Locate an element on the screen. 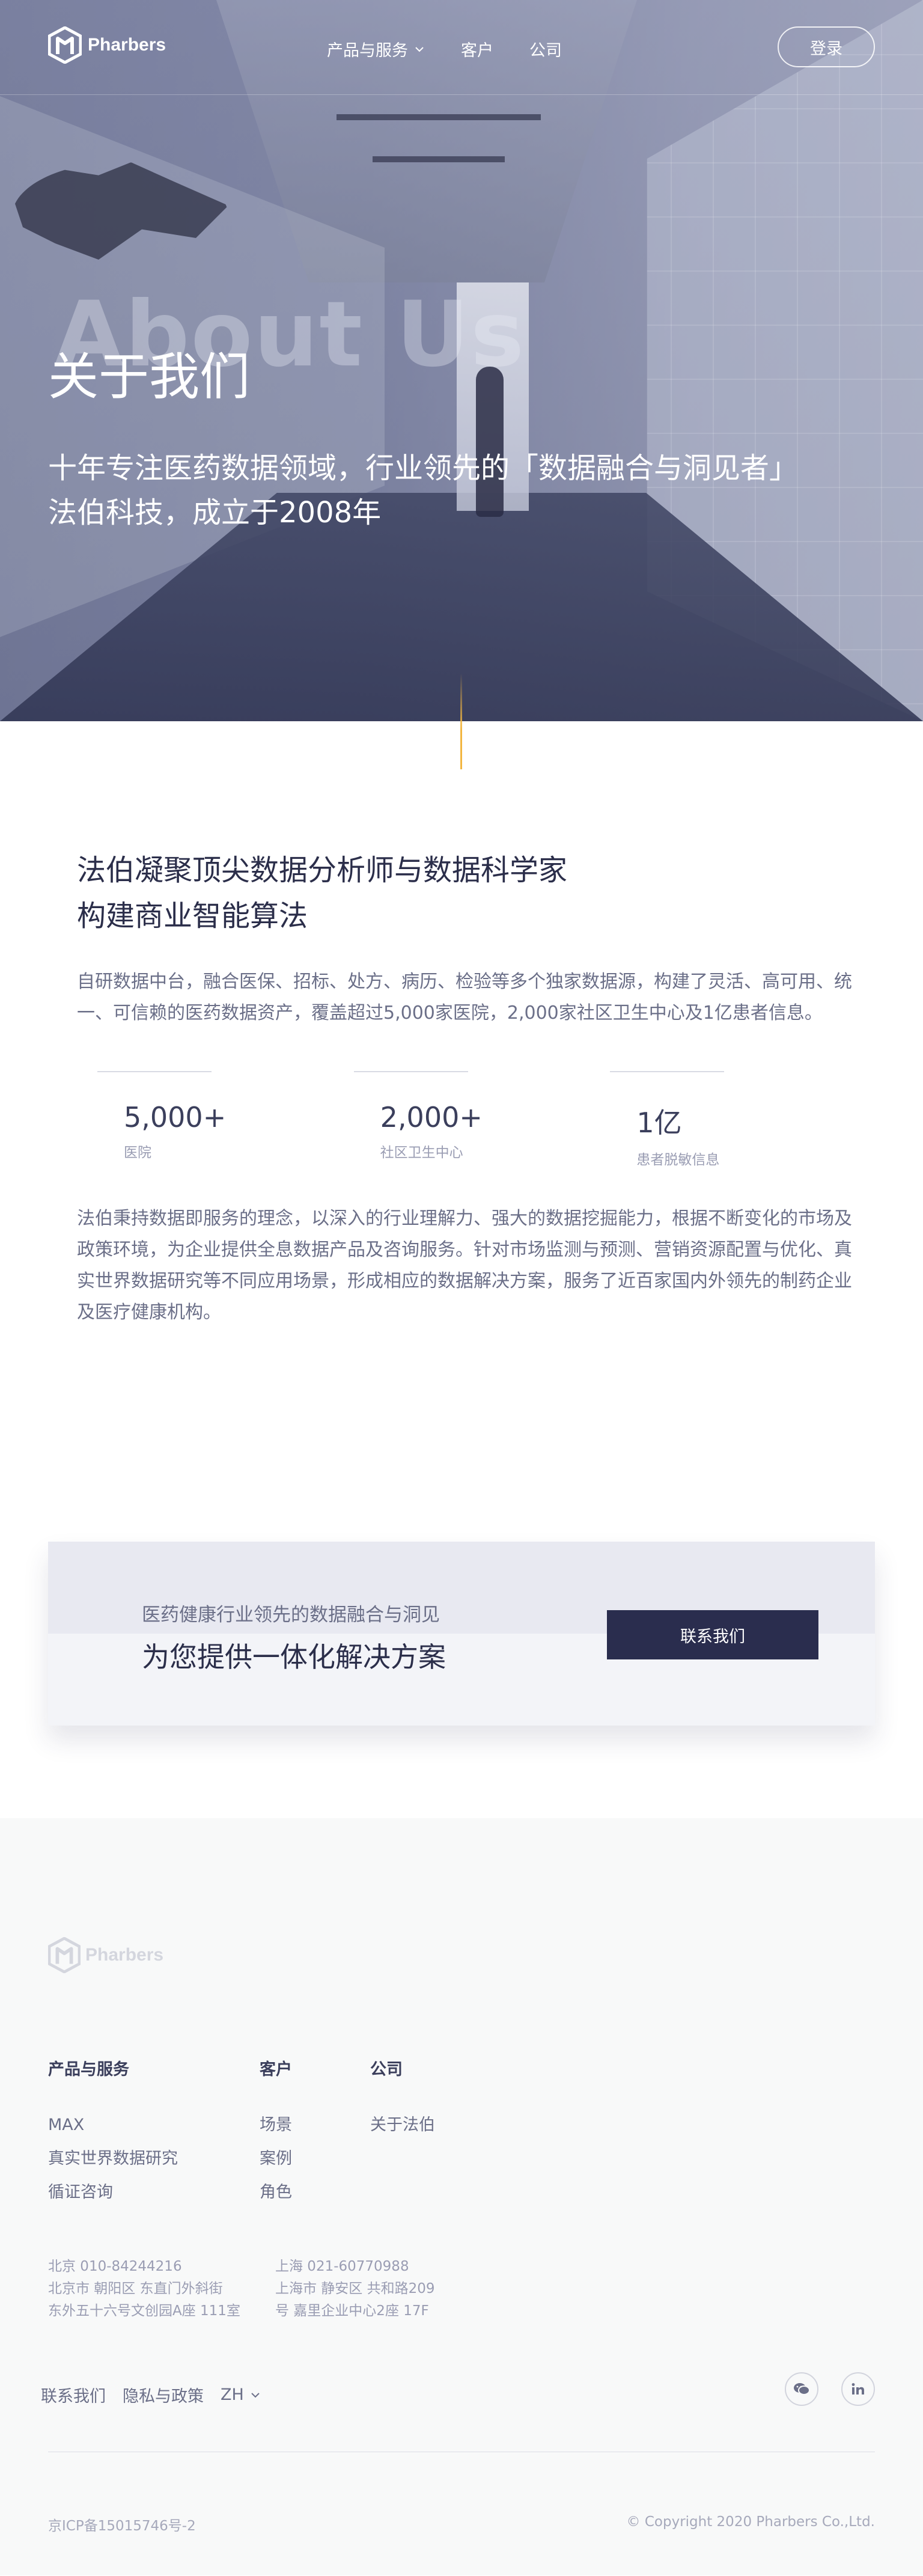 Image resolution: width=923 pixels, height=2576 pixels. about-heading-line: 法伯凝聚顶尖数据分析师与数据科学家 is located at coordinates (323, 870).